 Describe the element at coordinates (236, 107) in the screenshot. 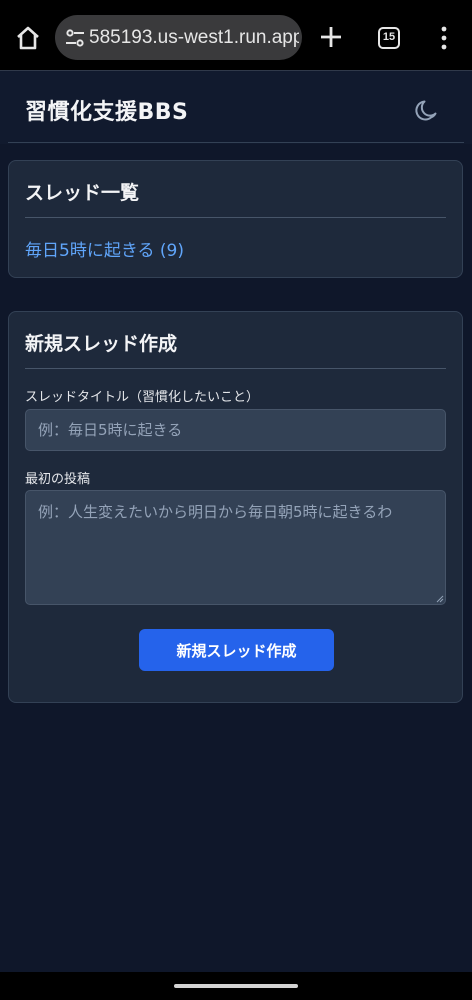

I see `app-header: 習慣化支援BBS` at that location.